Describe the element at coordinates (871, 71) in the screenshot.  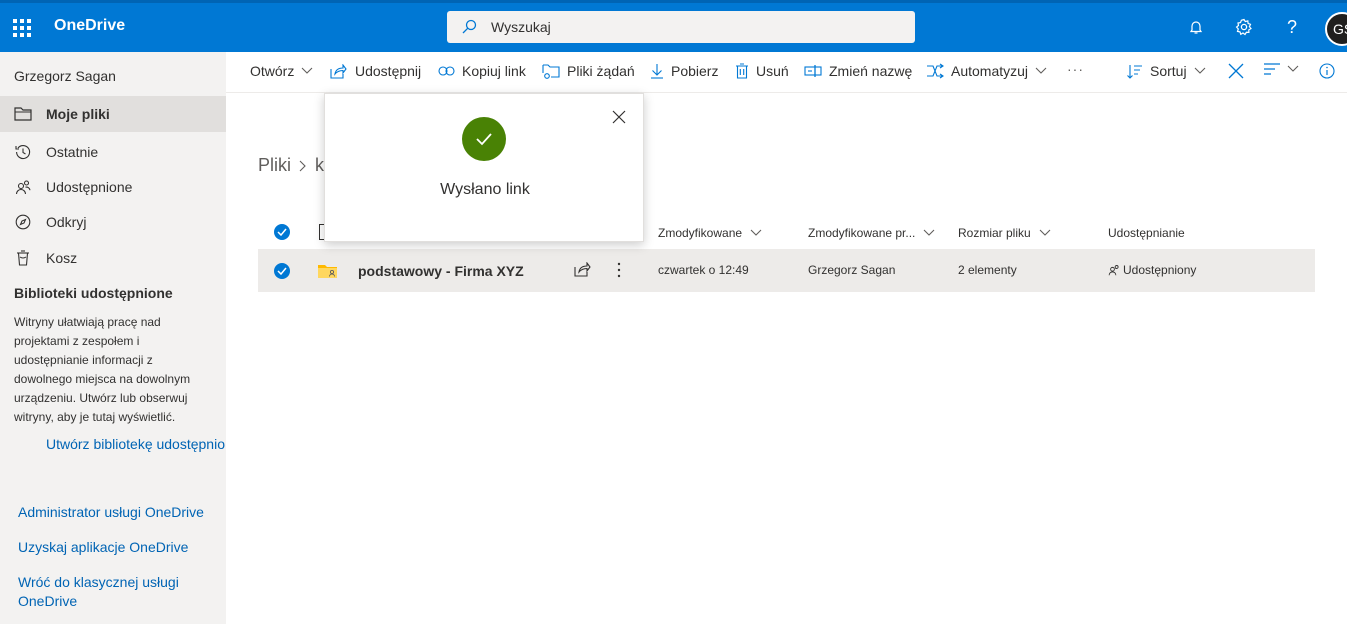
I see `rename-label: Zmień nazwę` at that location.